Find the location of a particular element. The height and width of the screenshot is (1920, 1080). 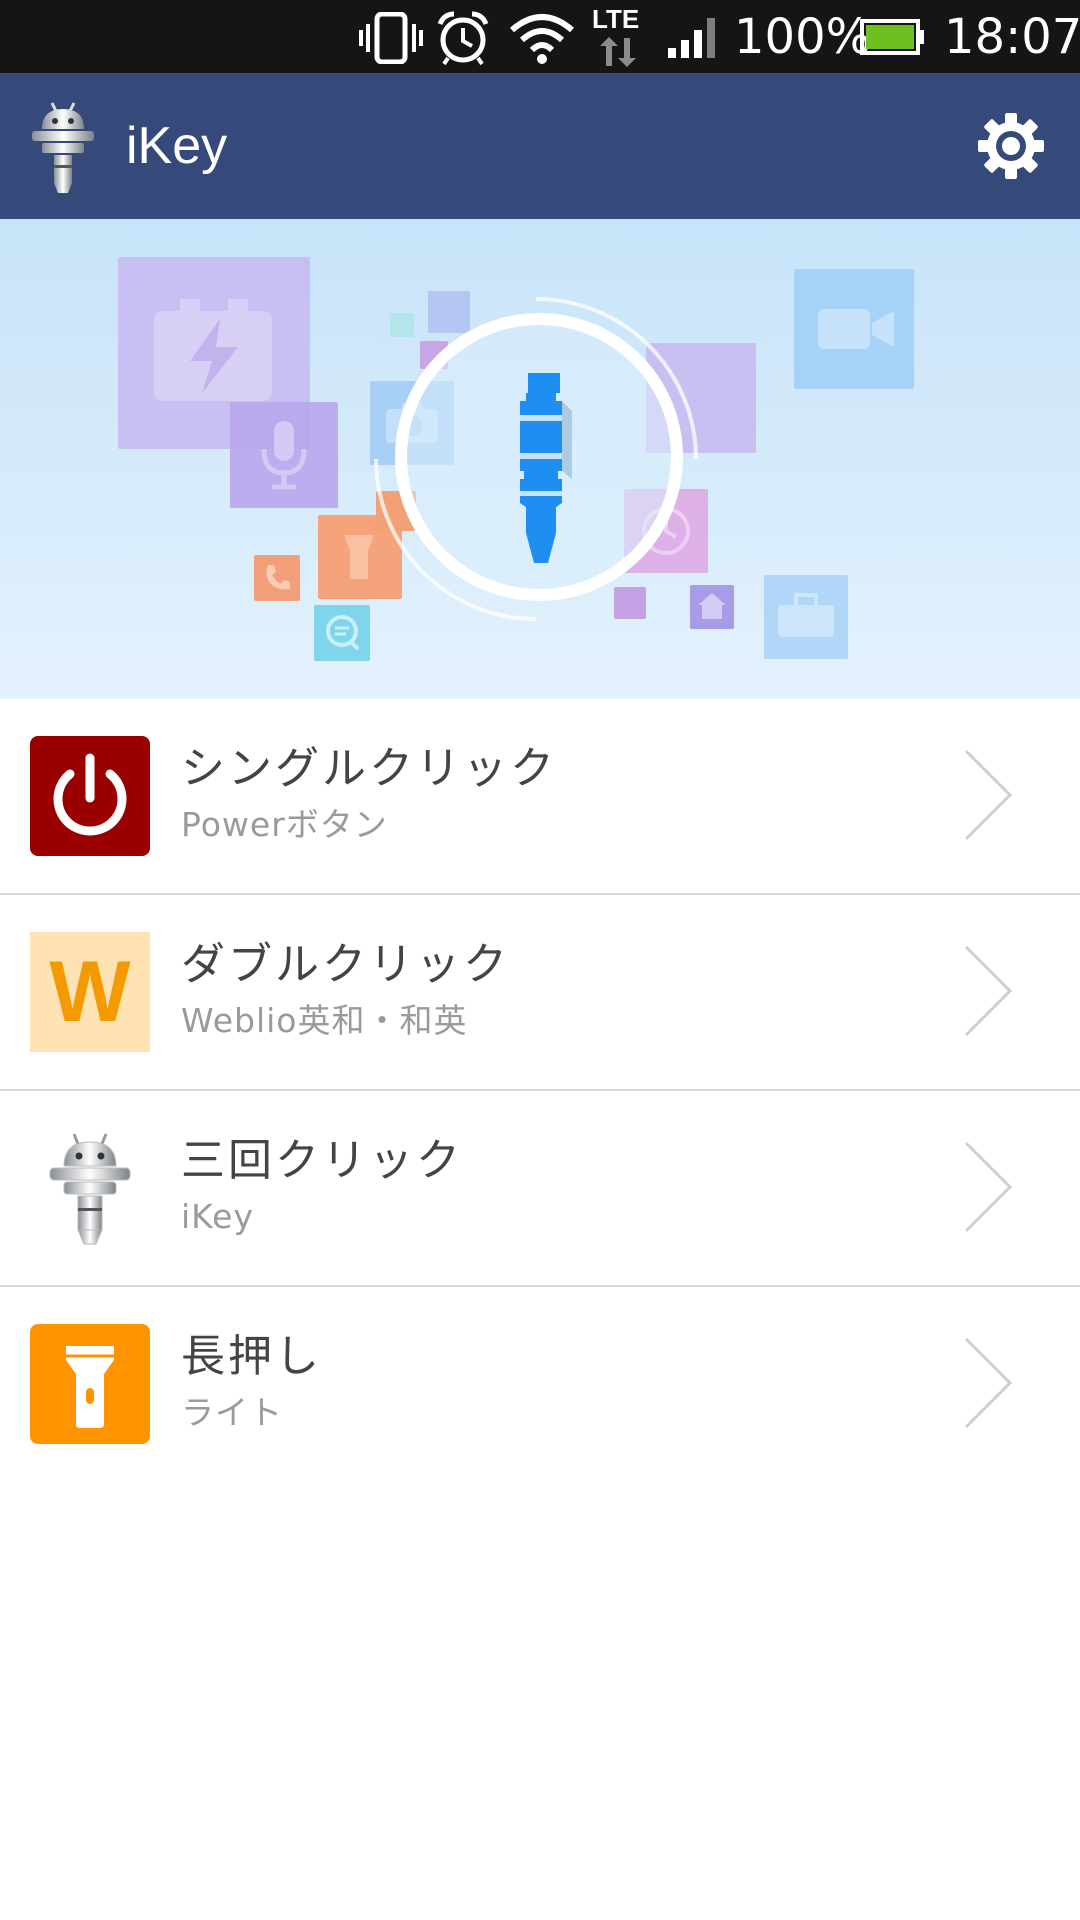

action-title: 三回クリック is located at coordinates (322, 1160).